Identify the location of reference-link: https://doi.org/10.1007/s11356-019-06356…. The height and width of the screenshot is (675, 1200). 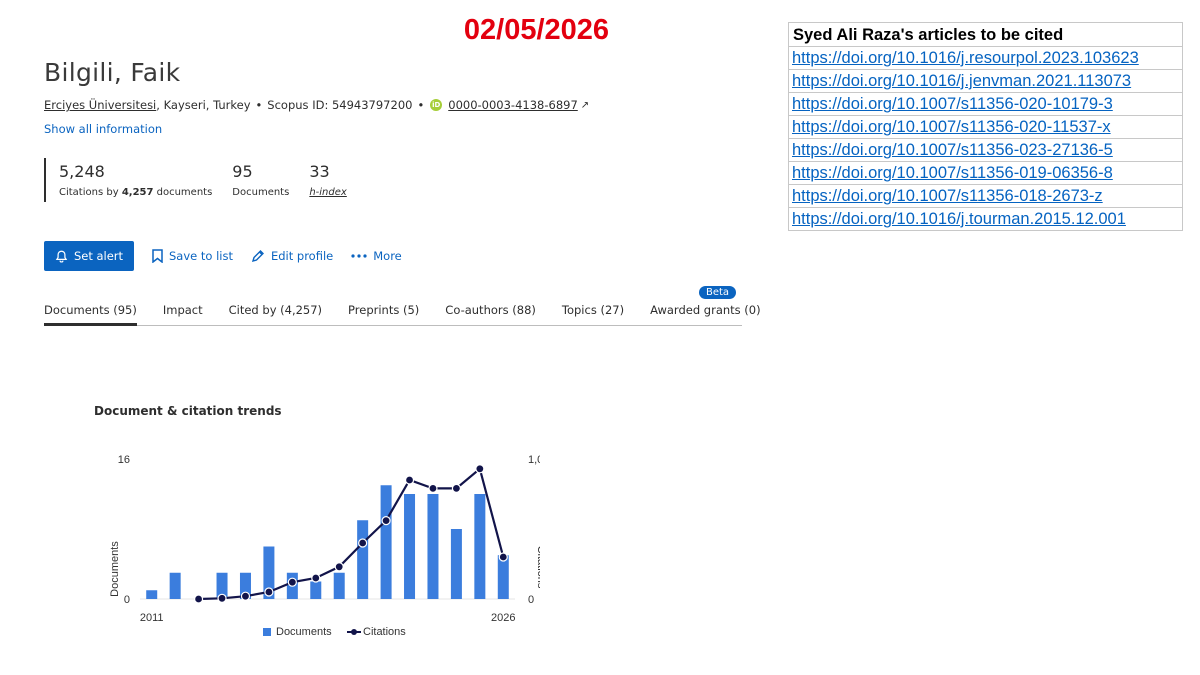
(985, 173).